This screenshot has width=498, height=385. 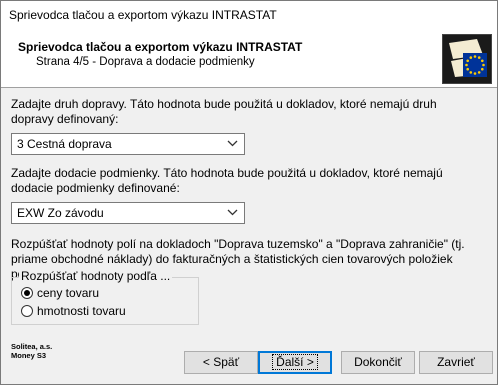 I want to click on delivery-terms-value: EXW Zo závodu, so click(x=60, y=213).